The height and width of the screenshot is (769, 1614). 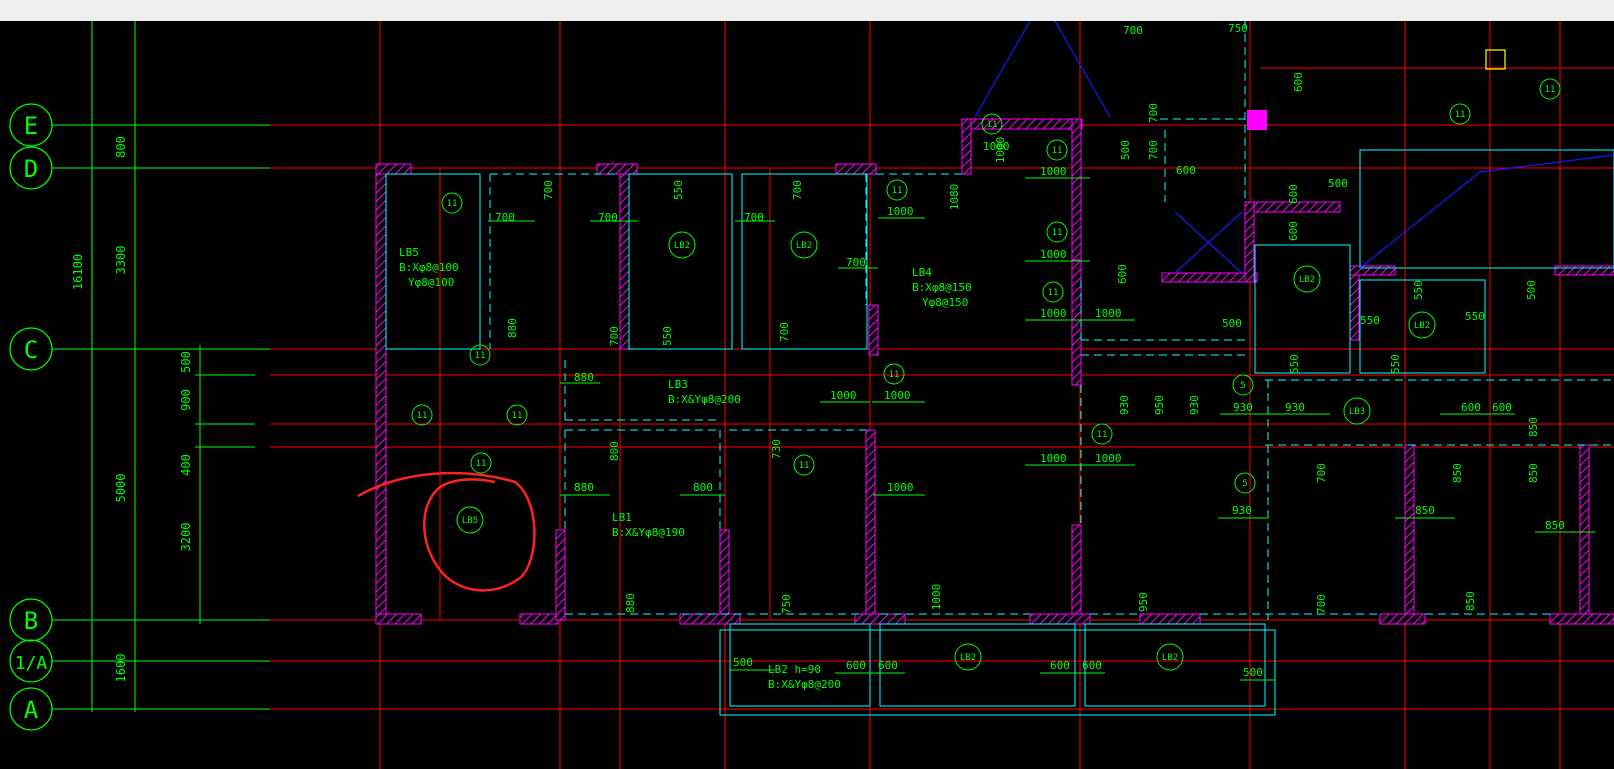 What do you see at coordinates (1257, 120) in the screenshot?
I see `column-marker` at bounding box center [1257, 120].